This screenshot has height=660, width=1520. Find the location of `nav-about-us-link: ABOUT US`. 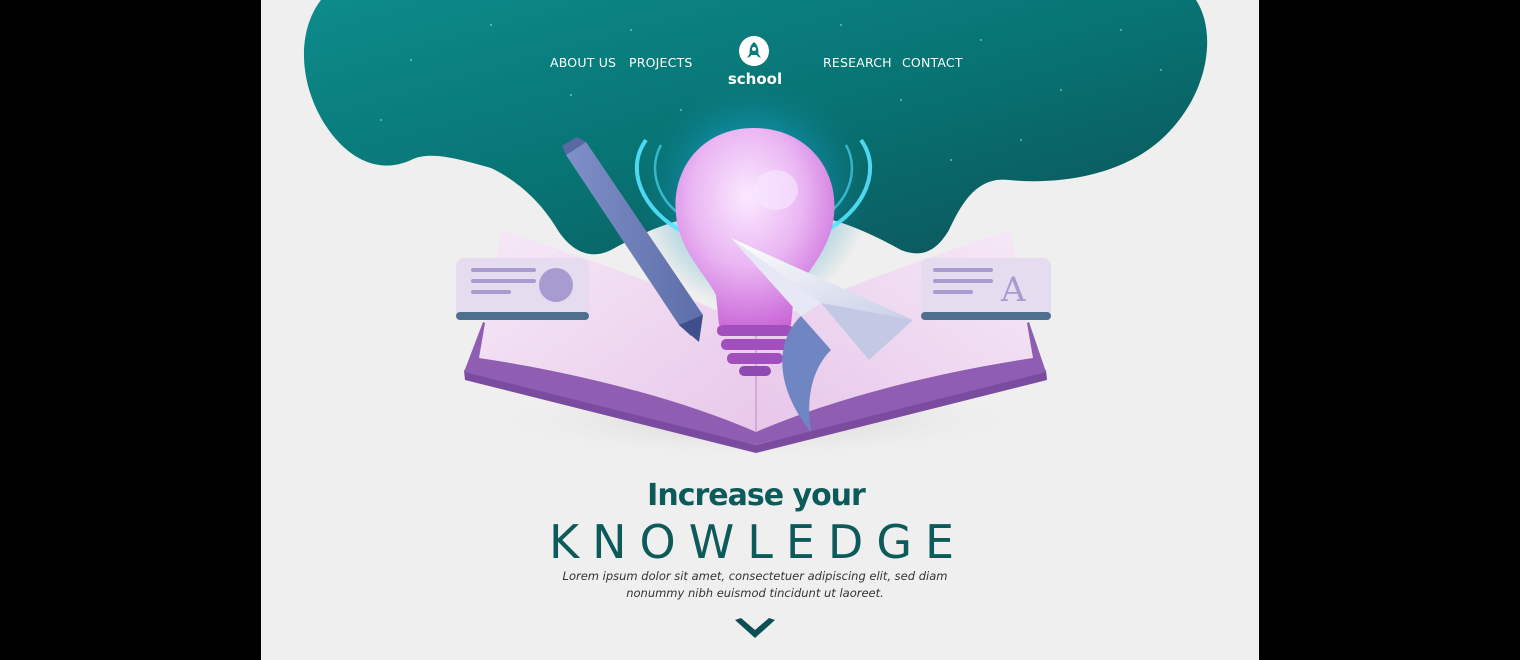

nav-about-us-link: ABOUT US is located at coordinates (583, 62).